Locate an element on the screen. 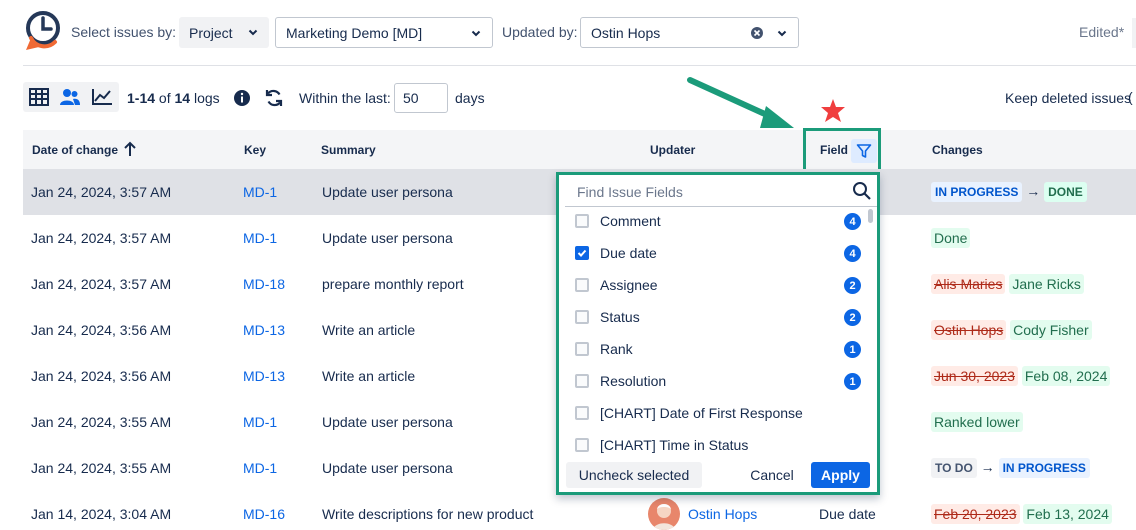 The width and height of the screenshot is (1136, 530). sort-ascending-icon is located at coordinates (130, 150).